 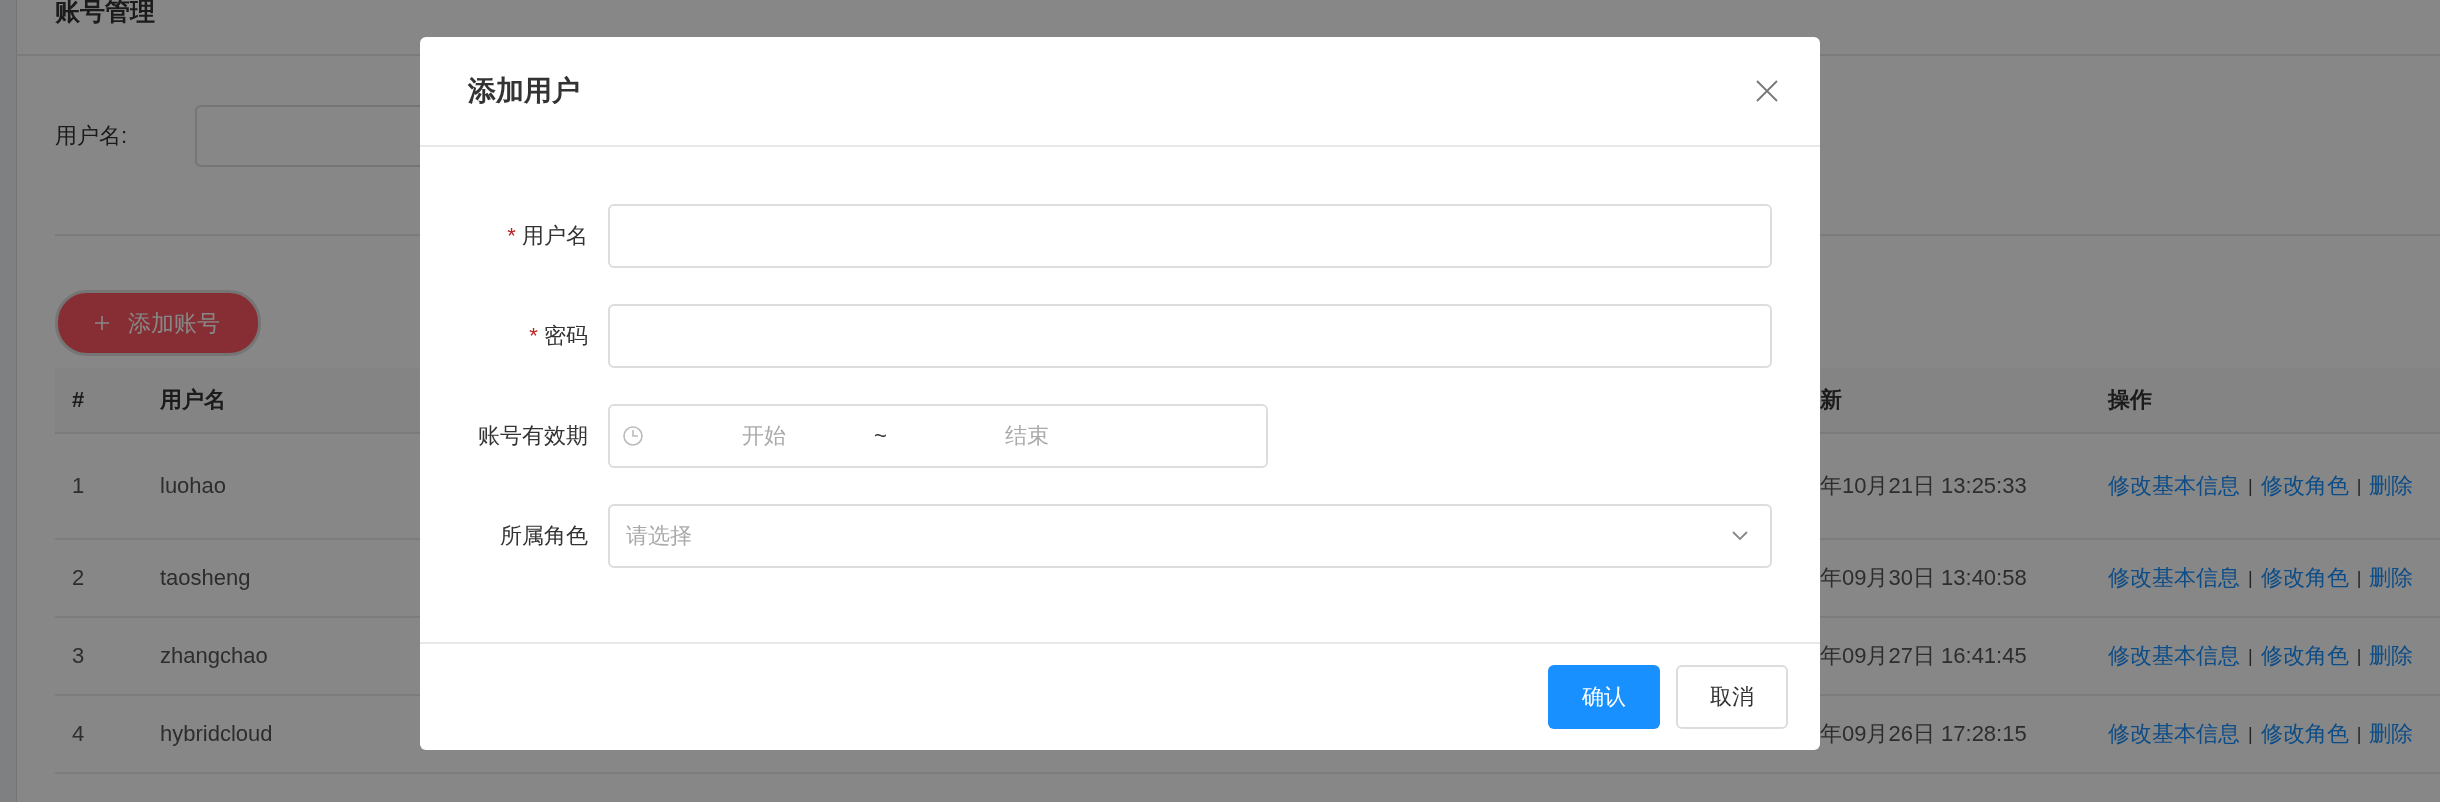 What do you see at coordinates (558, 336) in the screenshot?
I see `field-label: * 密码` at bounding box center [558, 336].